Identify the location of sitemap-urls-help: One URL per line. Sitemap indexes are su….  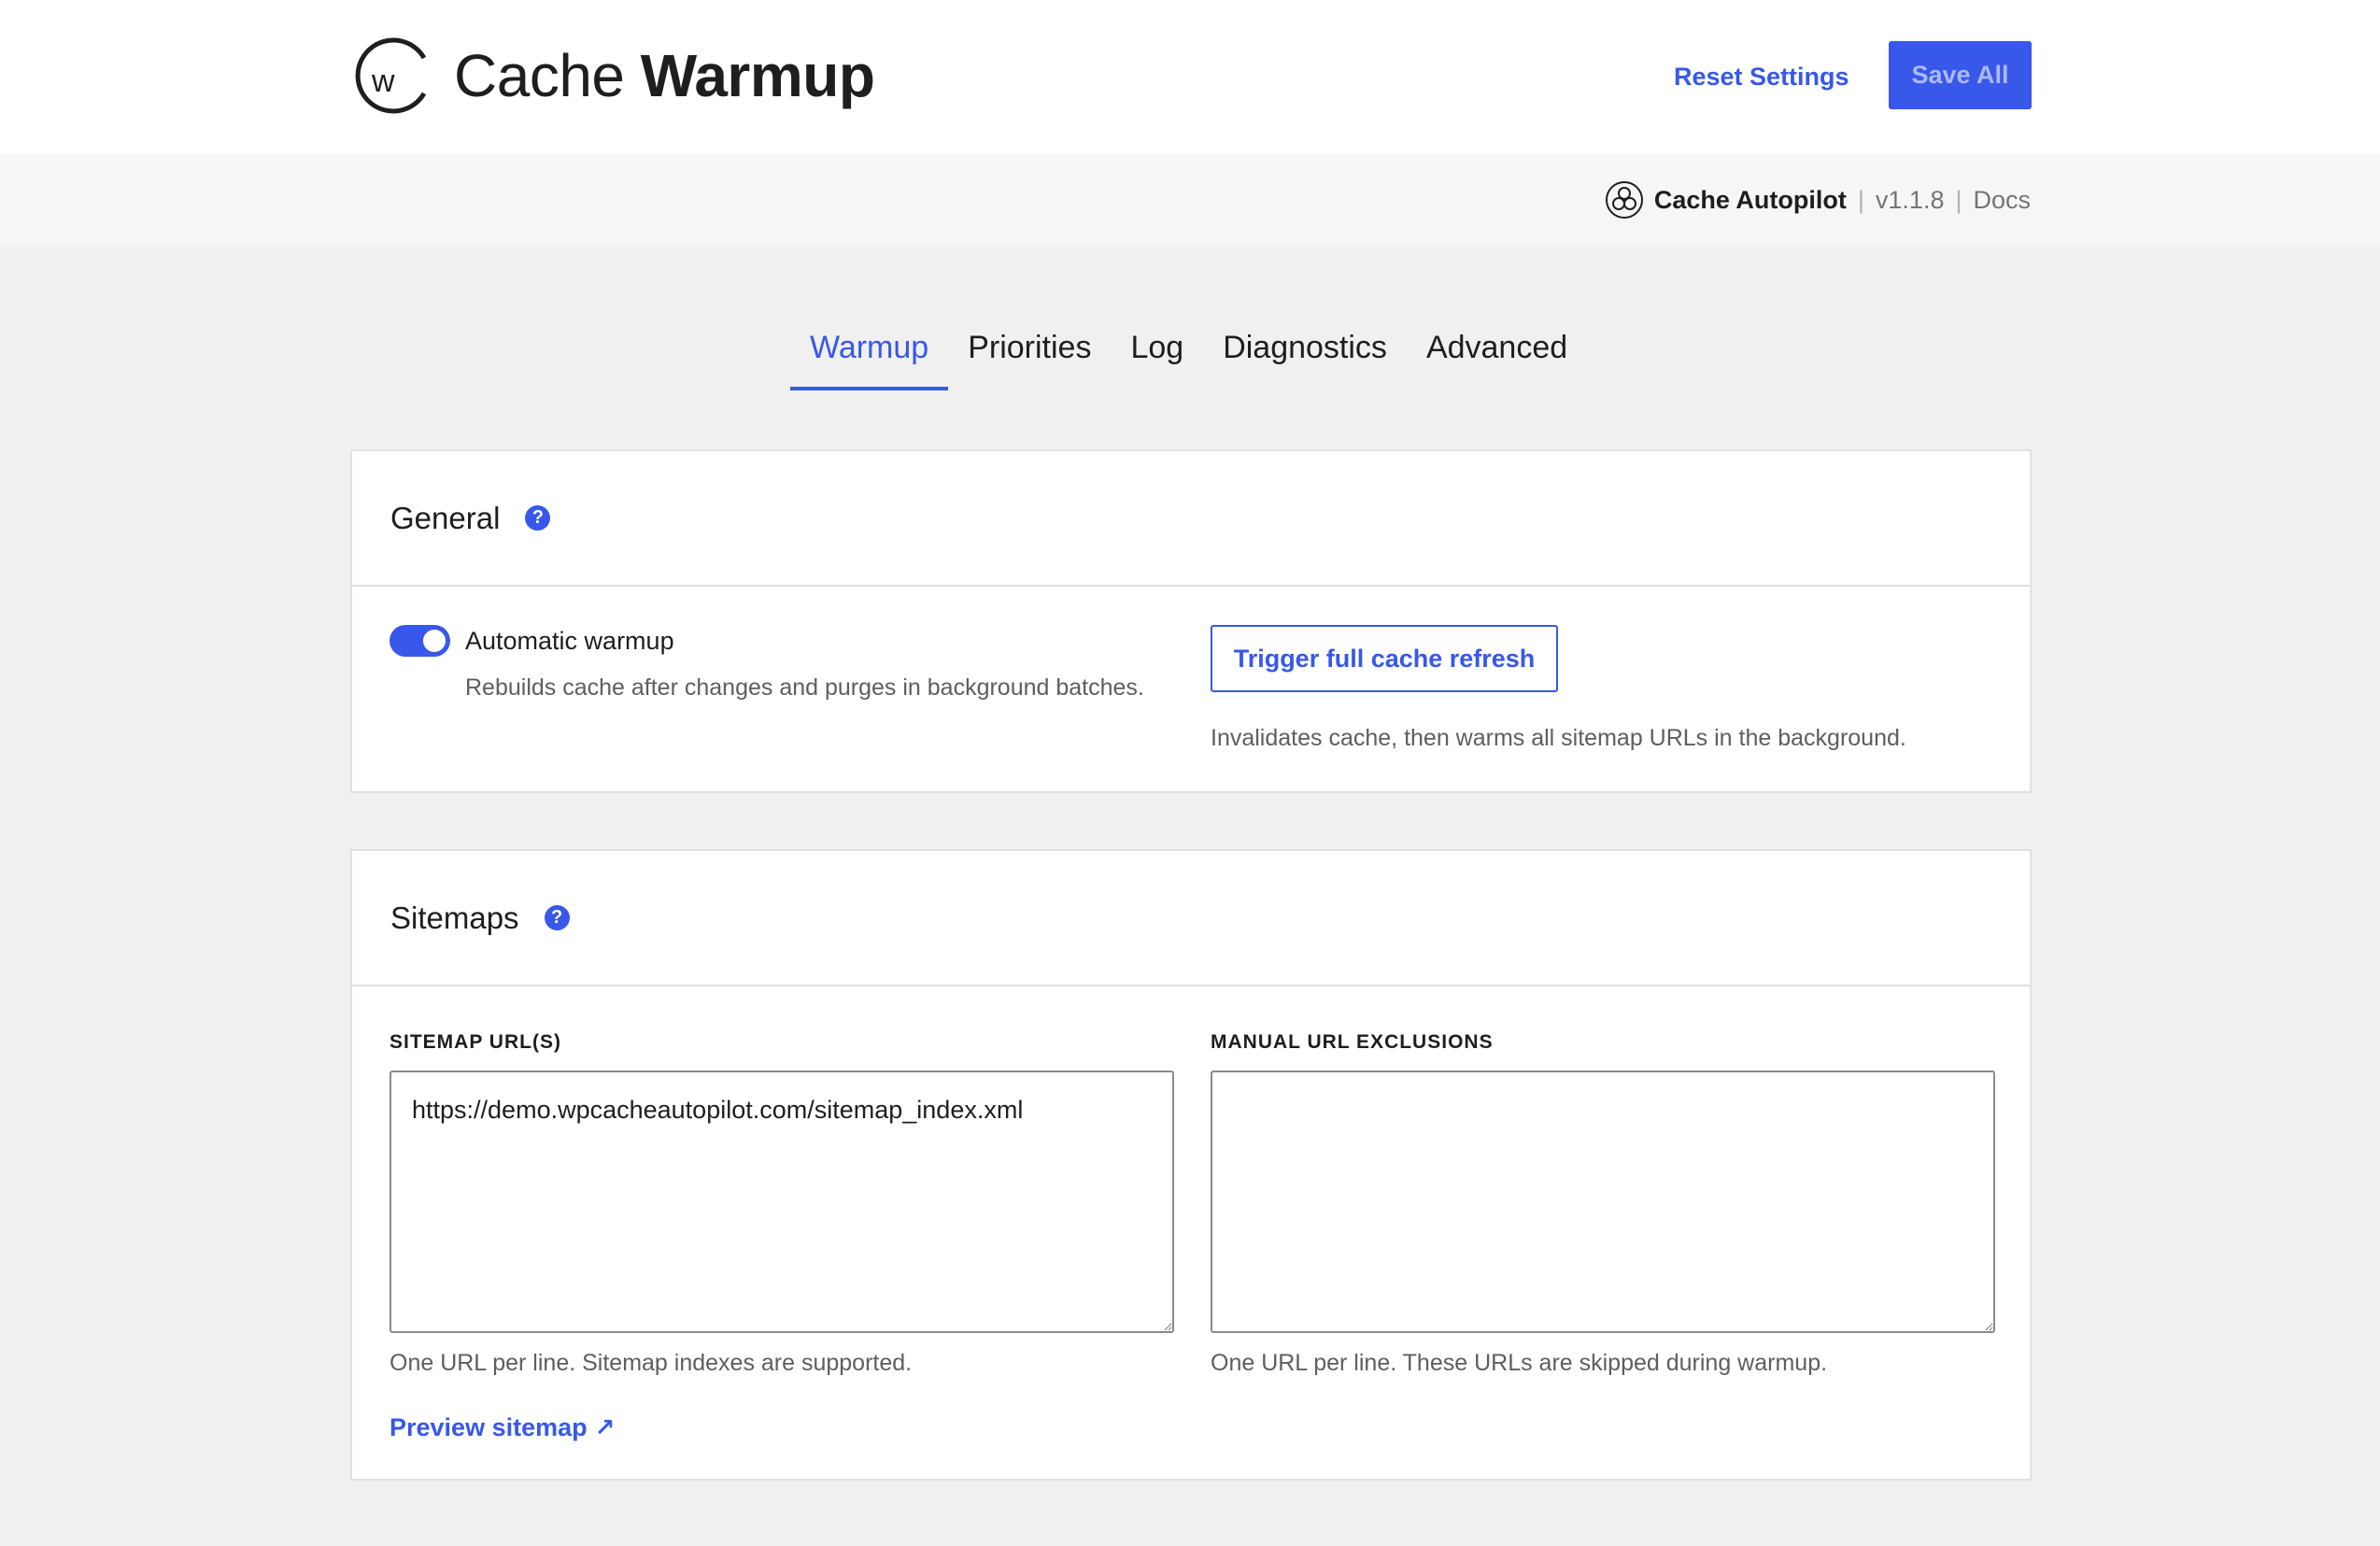
(651, 1363).